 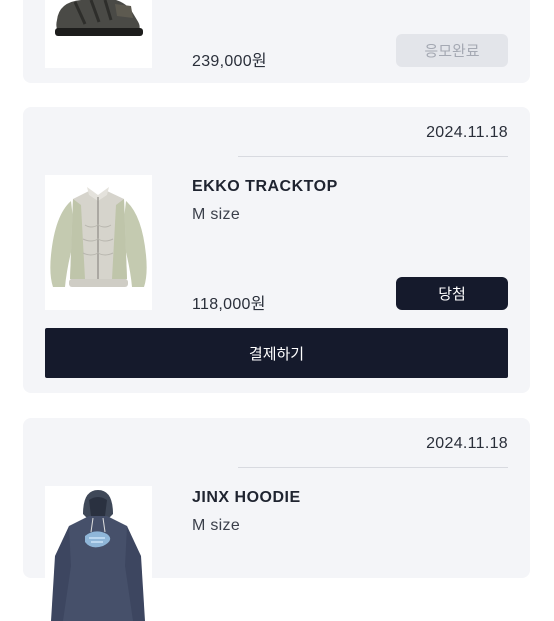 What do you see at coordinates (229, 304) in the screenshot?
I see `product-price: 118,000원` at bounding box center [229, 304].